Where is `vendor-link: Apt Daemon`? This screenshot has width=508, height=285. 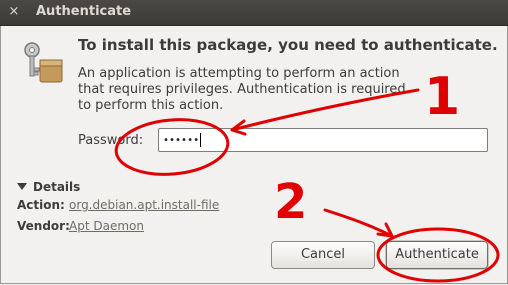
vendor-link: Apt Daemon is located at coordinates (106, 226).